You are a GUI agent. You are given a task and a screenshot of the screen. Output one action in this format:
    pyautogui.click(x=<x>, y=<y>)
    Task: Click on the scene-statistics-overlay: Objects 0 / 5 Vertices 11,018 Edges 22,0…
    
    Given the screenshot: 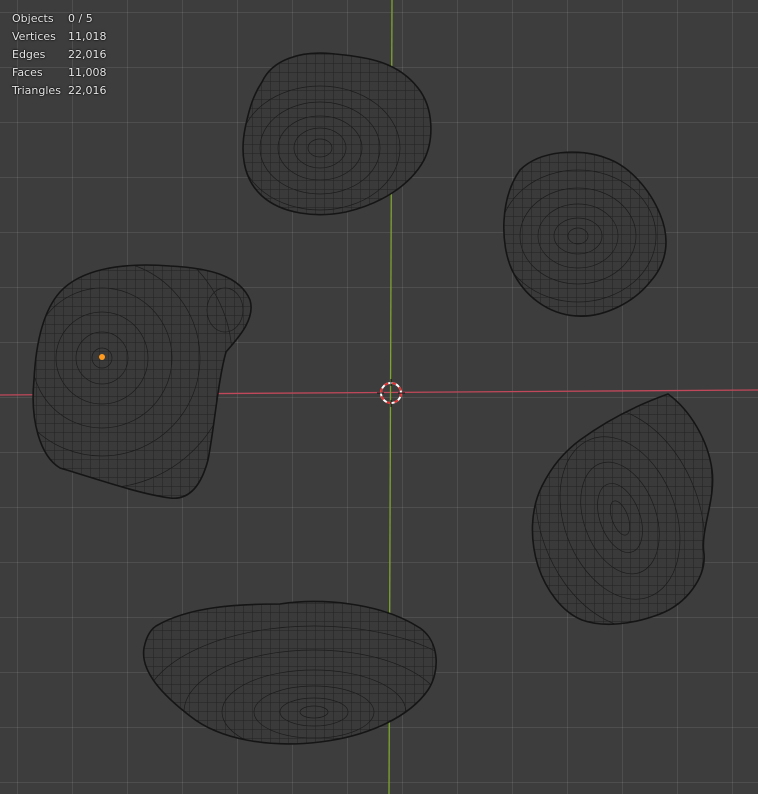 What is the action you would take?
    pyautogui.click(x=59, y=55)
    